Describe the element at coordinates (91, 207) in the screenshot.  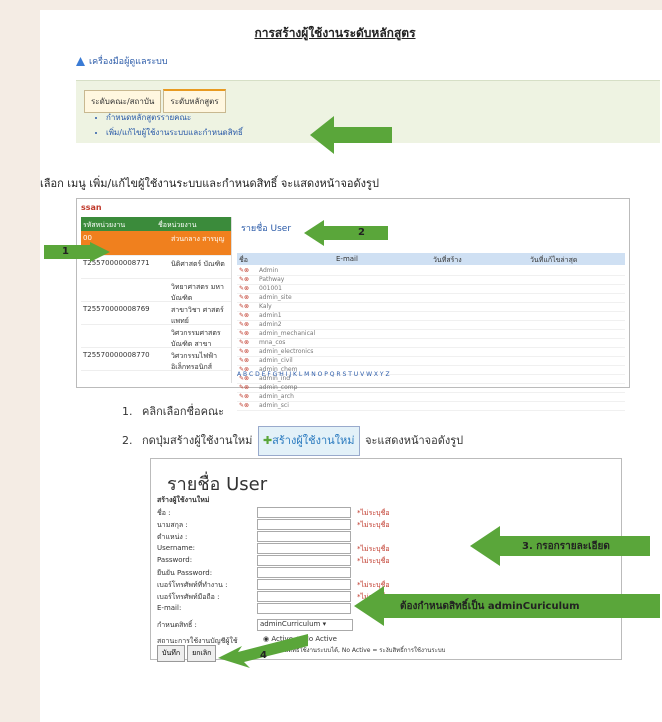
I see `app-logo: ssan` at that location.